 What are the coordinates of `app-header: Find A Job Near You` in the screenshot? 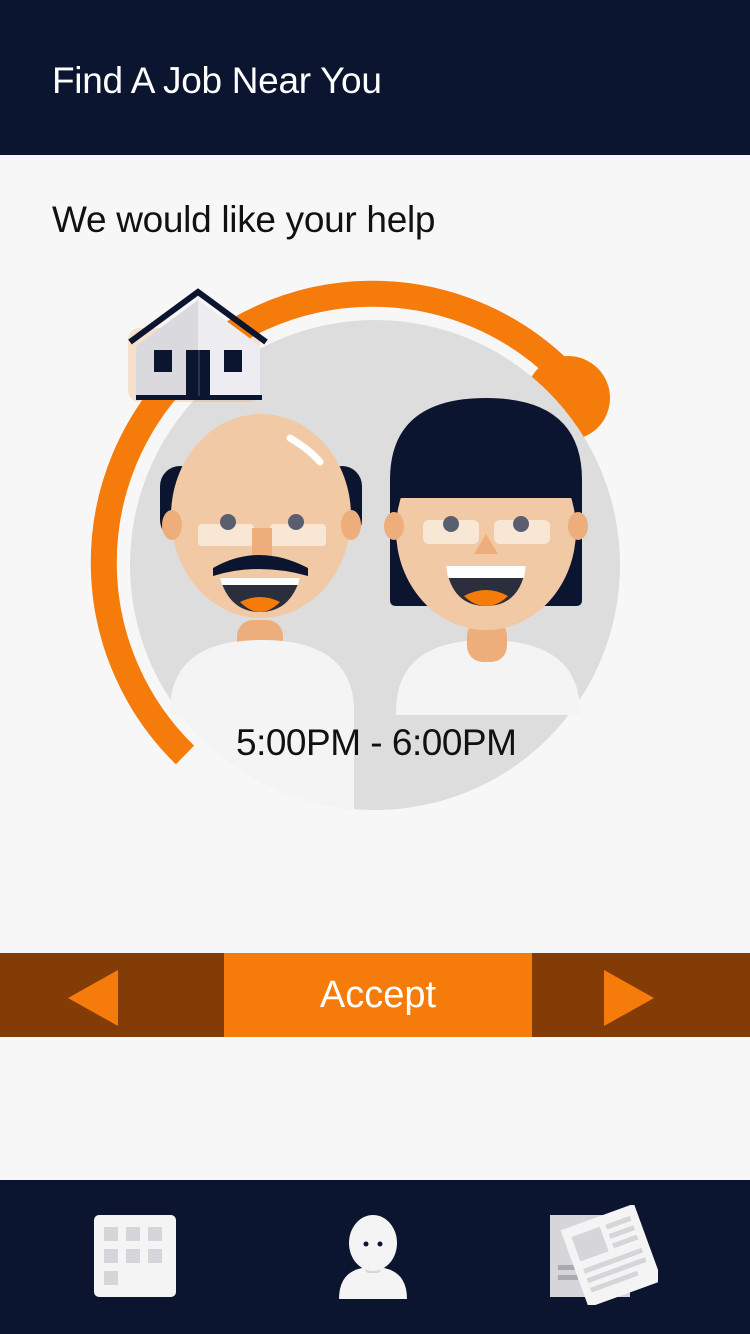 It's located at (375, 77).